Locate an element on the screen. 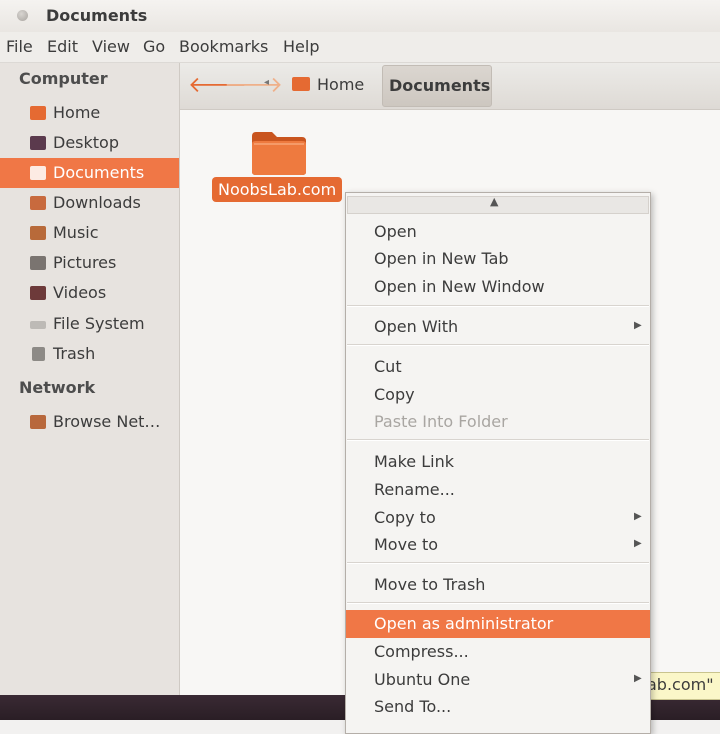 This screenshot has width=720, height=734. sidebar-item-label: Downloads is located at coordinates (97, 202).